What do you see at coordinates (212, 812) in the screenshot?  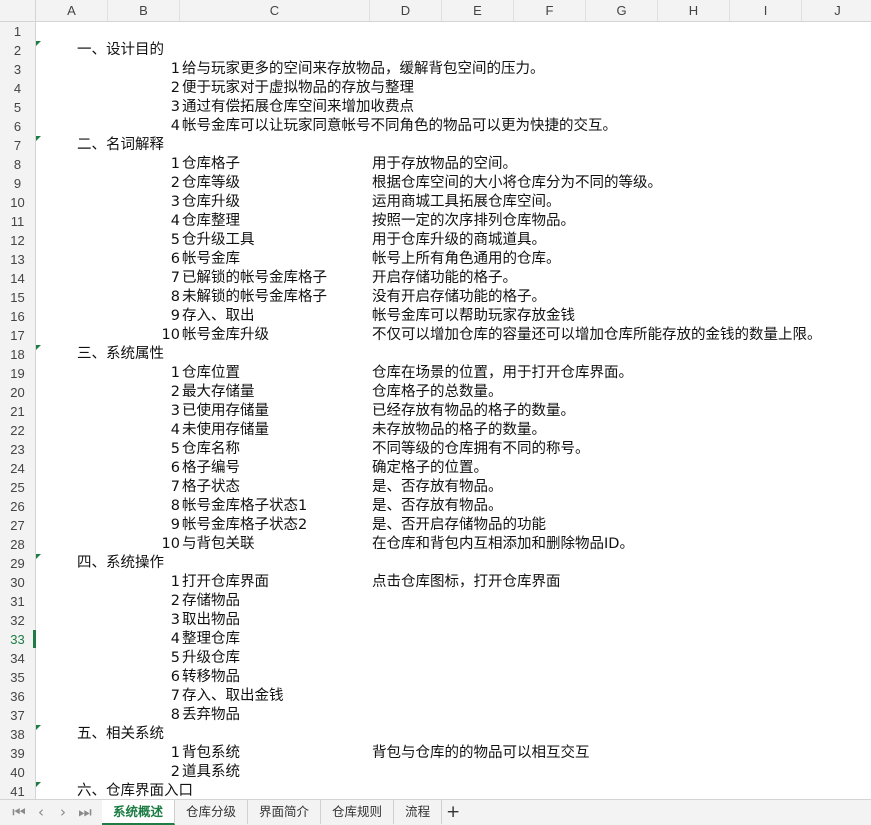 I see `sheet-tab-2: 仓库分级` at bounding box center [212, 812].